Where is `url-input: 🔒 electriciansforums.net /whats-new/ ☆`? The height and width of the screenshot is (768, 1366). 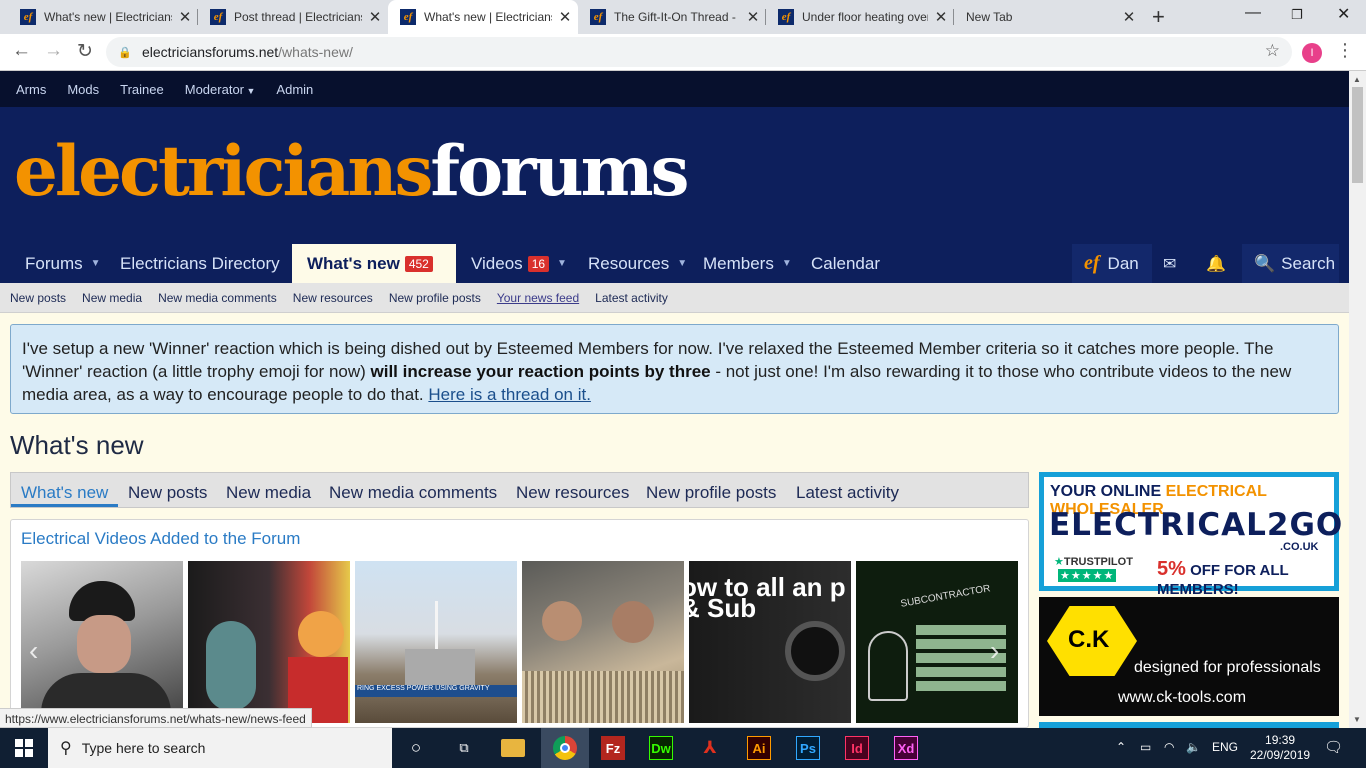 url-input: 🔒 electriciansforums.net /whats-new/ ☆ is located at coordinates (699, 52).